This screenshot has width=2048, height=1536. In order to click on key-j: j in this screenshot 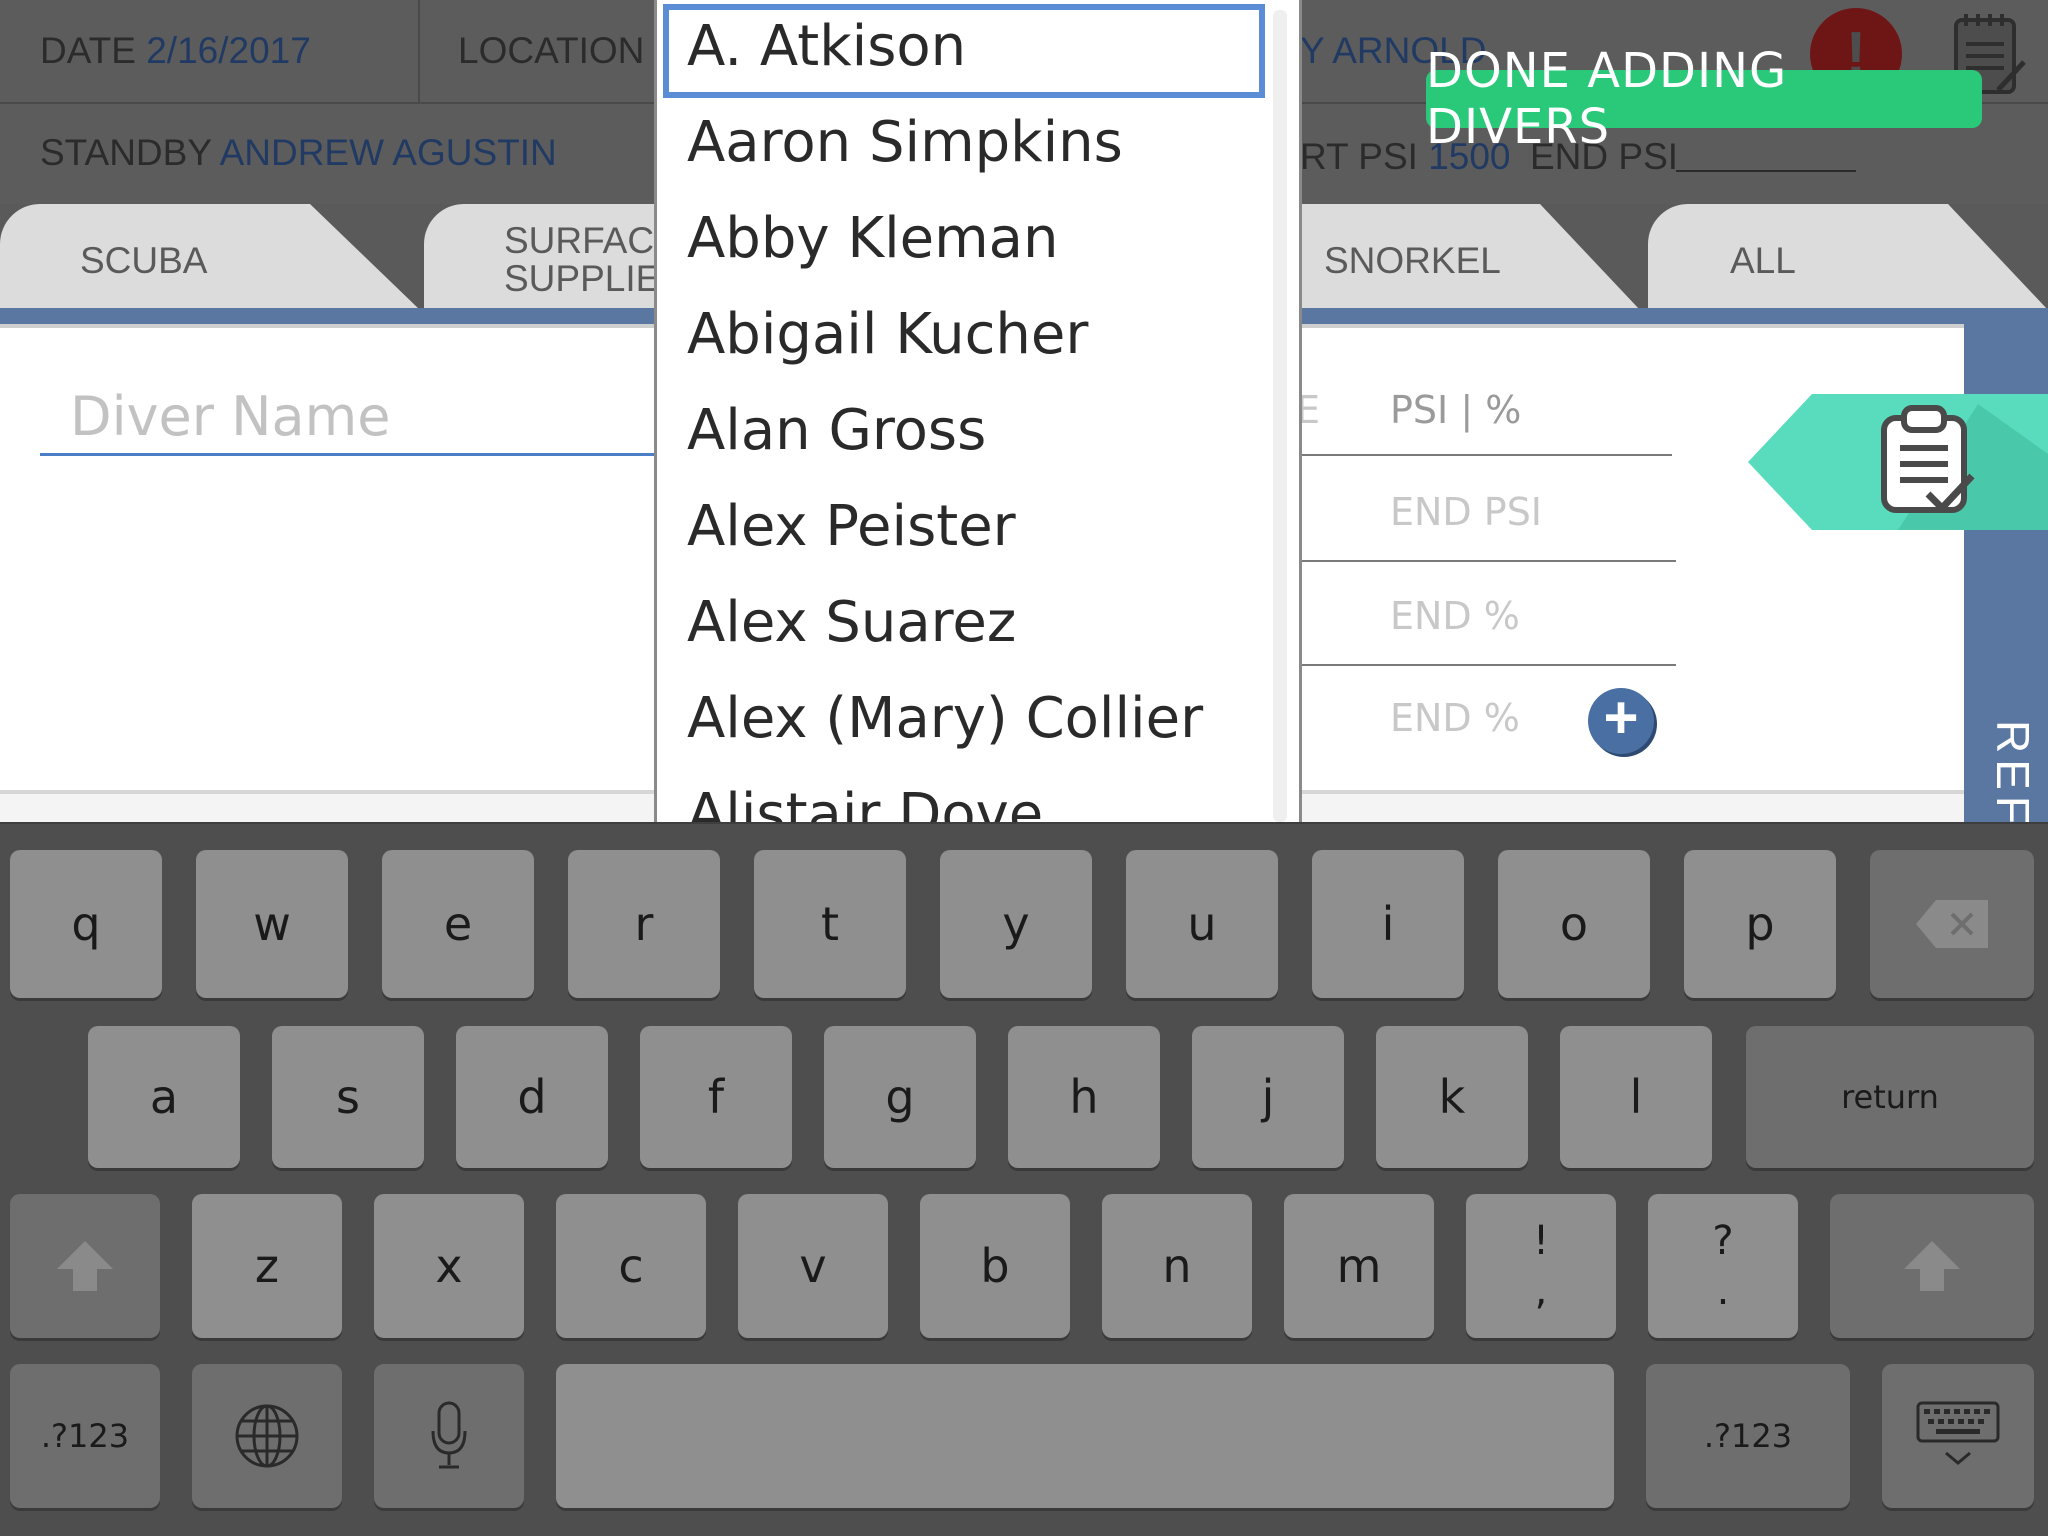, I will do `click(1268, 1097)`.